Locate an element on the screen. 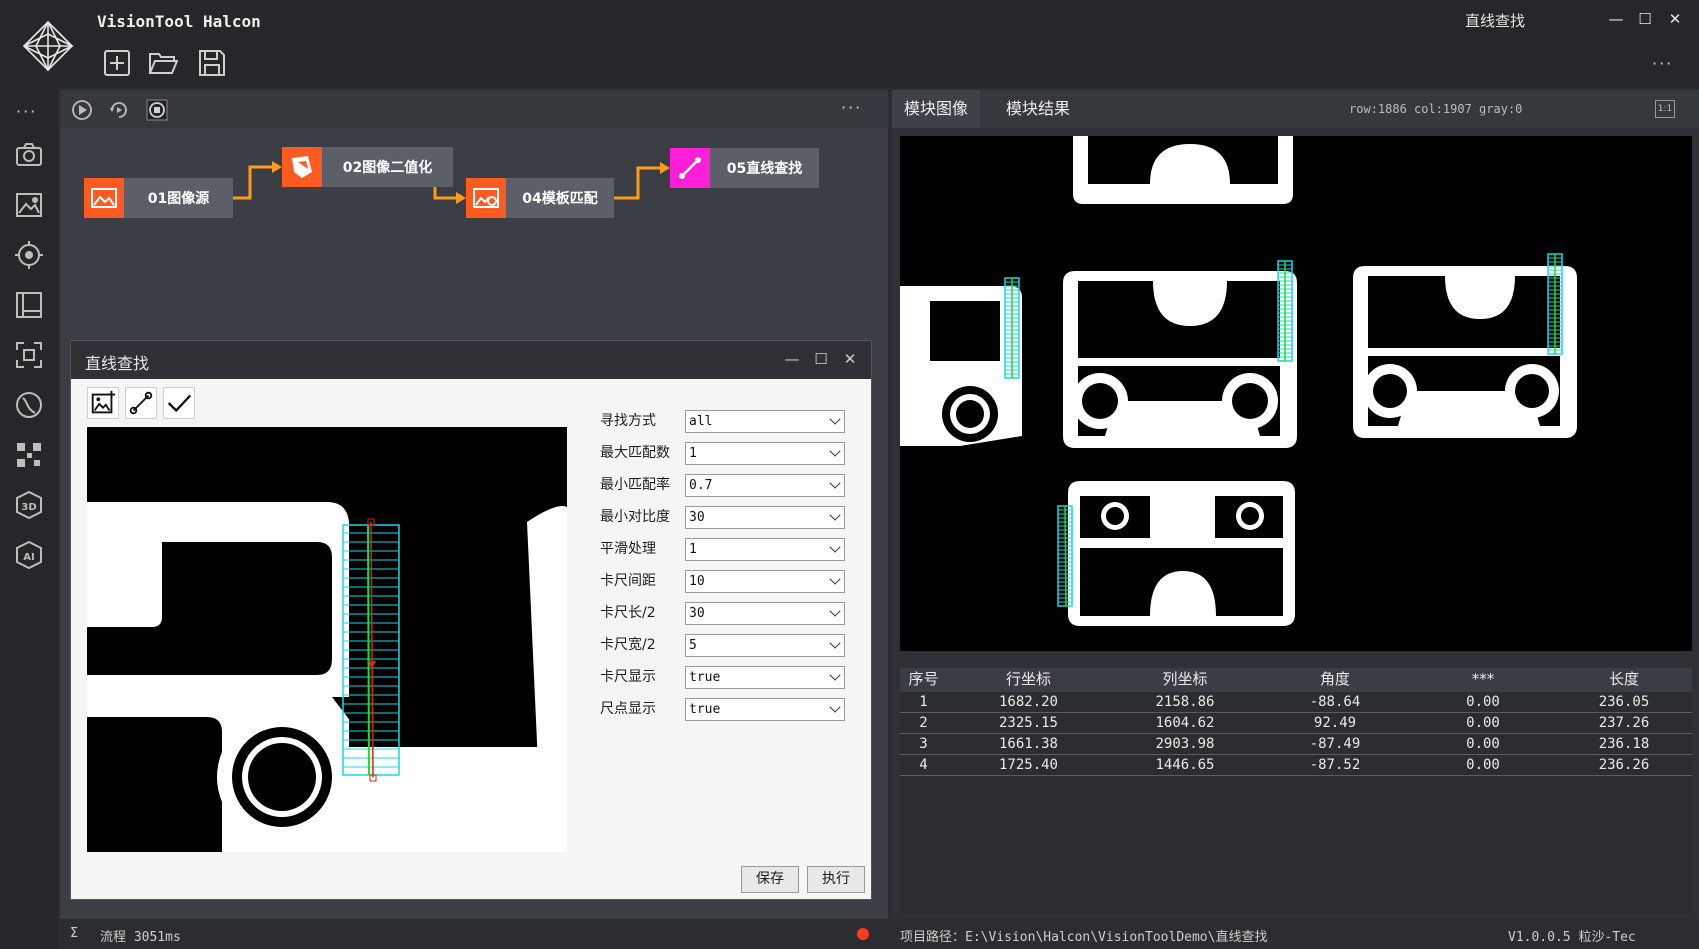 The width and height of the screenshot is (1699, 949). run-button: 执行 is located at coordinates (836, 879).